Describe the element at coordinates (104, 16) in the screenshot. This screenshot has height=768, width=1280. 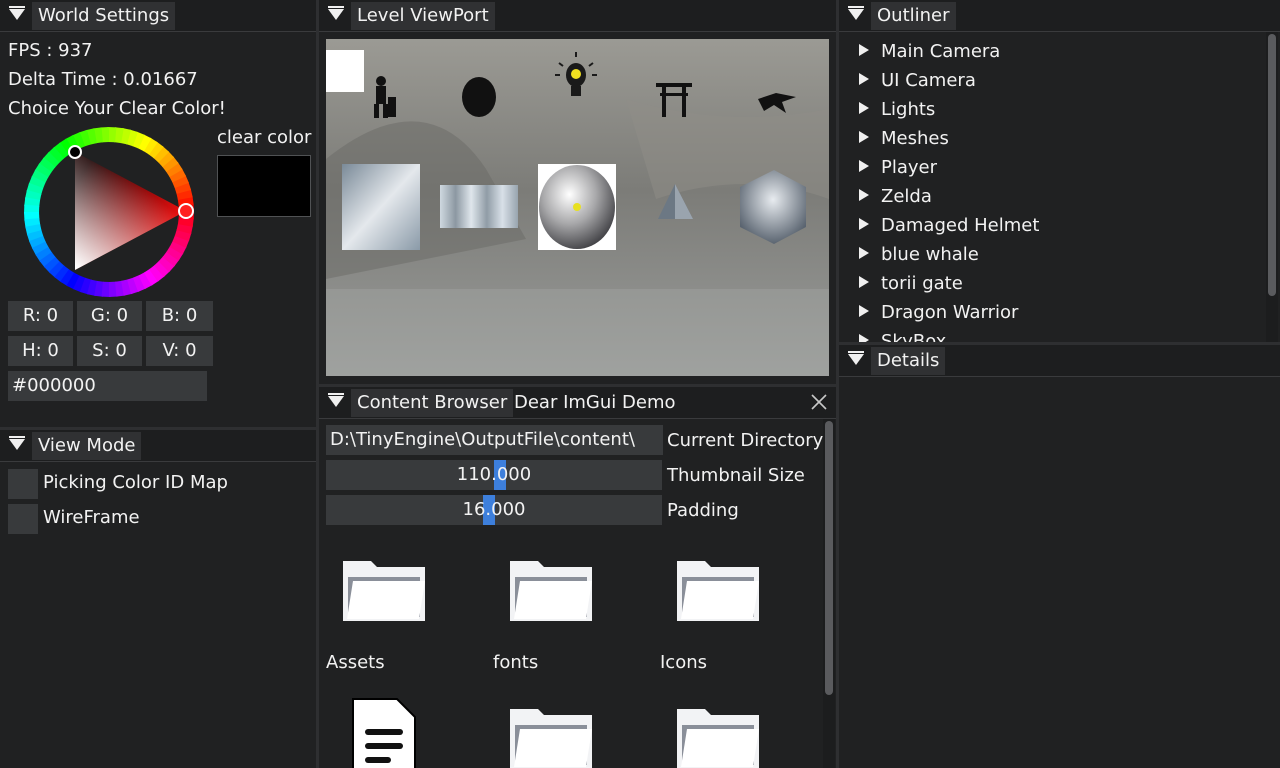
I see `tab-world-settings: World Settings` at that location.